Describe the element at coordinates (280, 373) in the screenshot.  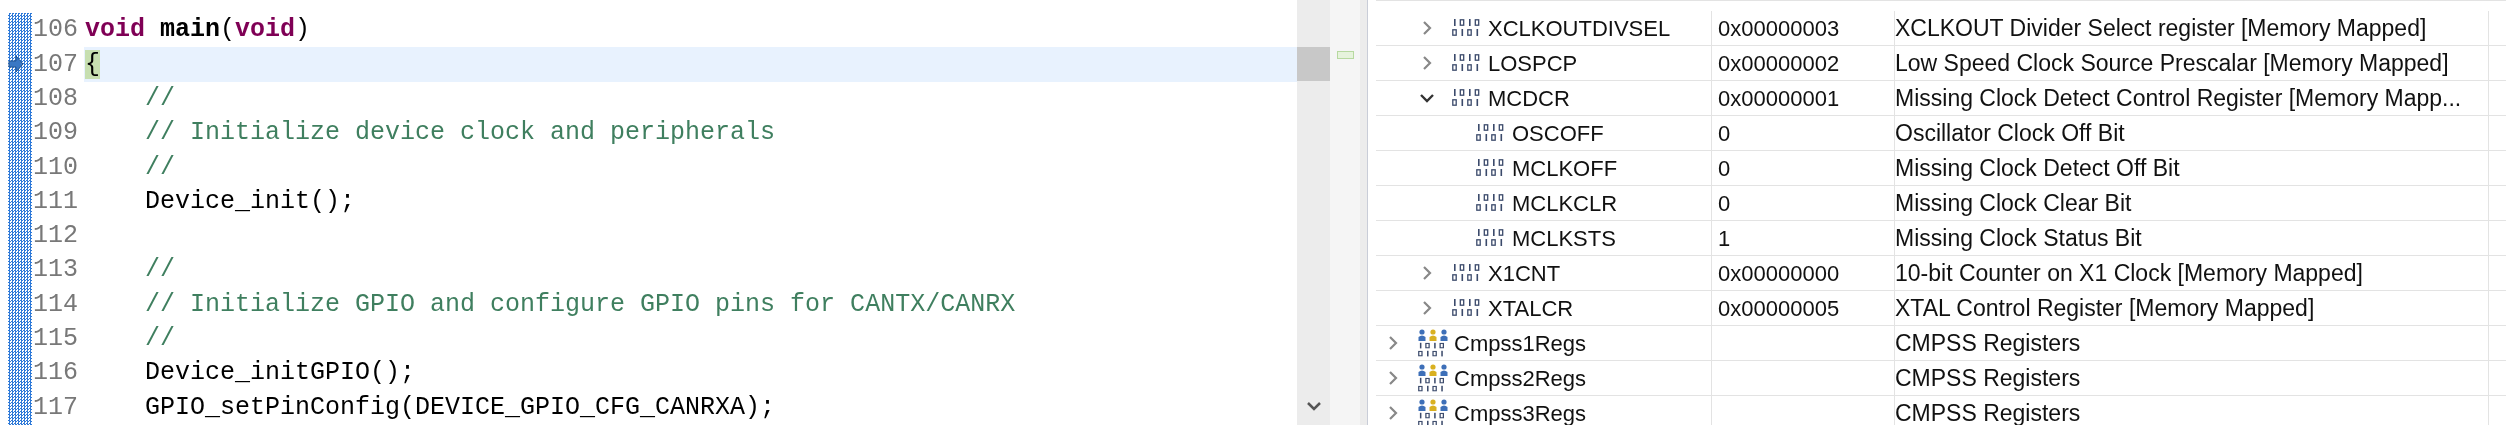
I see `code-line: Device_initGPIO();` at that location.